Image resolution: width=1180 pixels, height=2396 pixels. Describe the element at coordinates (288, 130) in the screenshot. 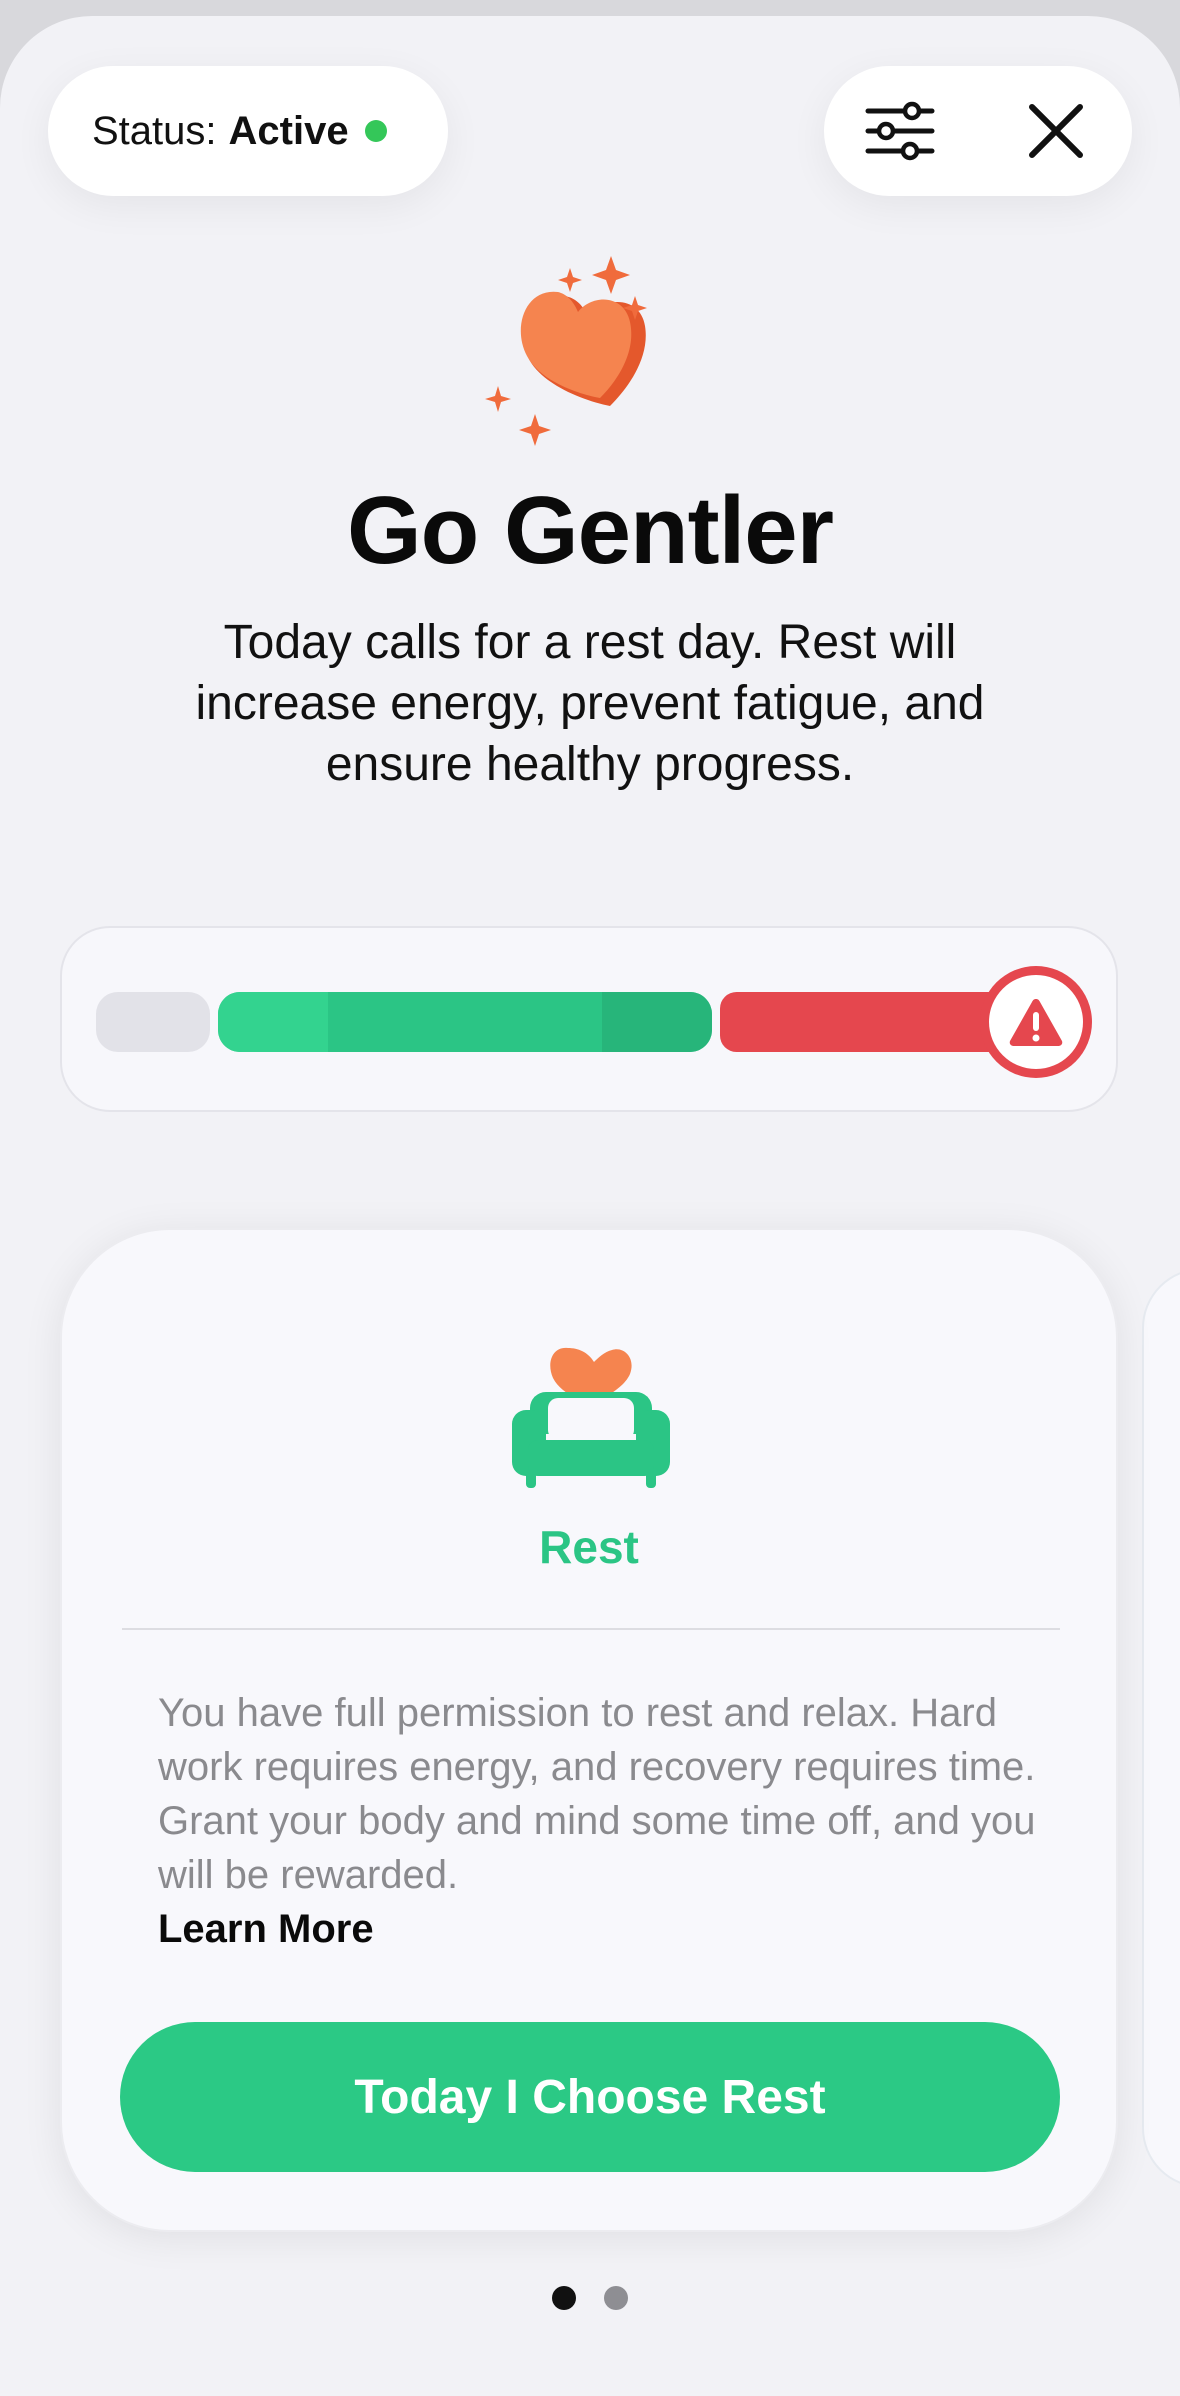

I see `status-value: Active` at that location.